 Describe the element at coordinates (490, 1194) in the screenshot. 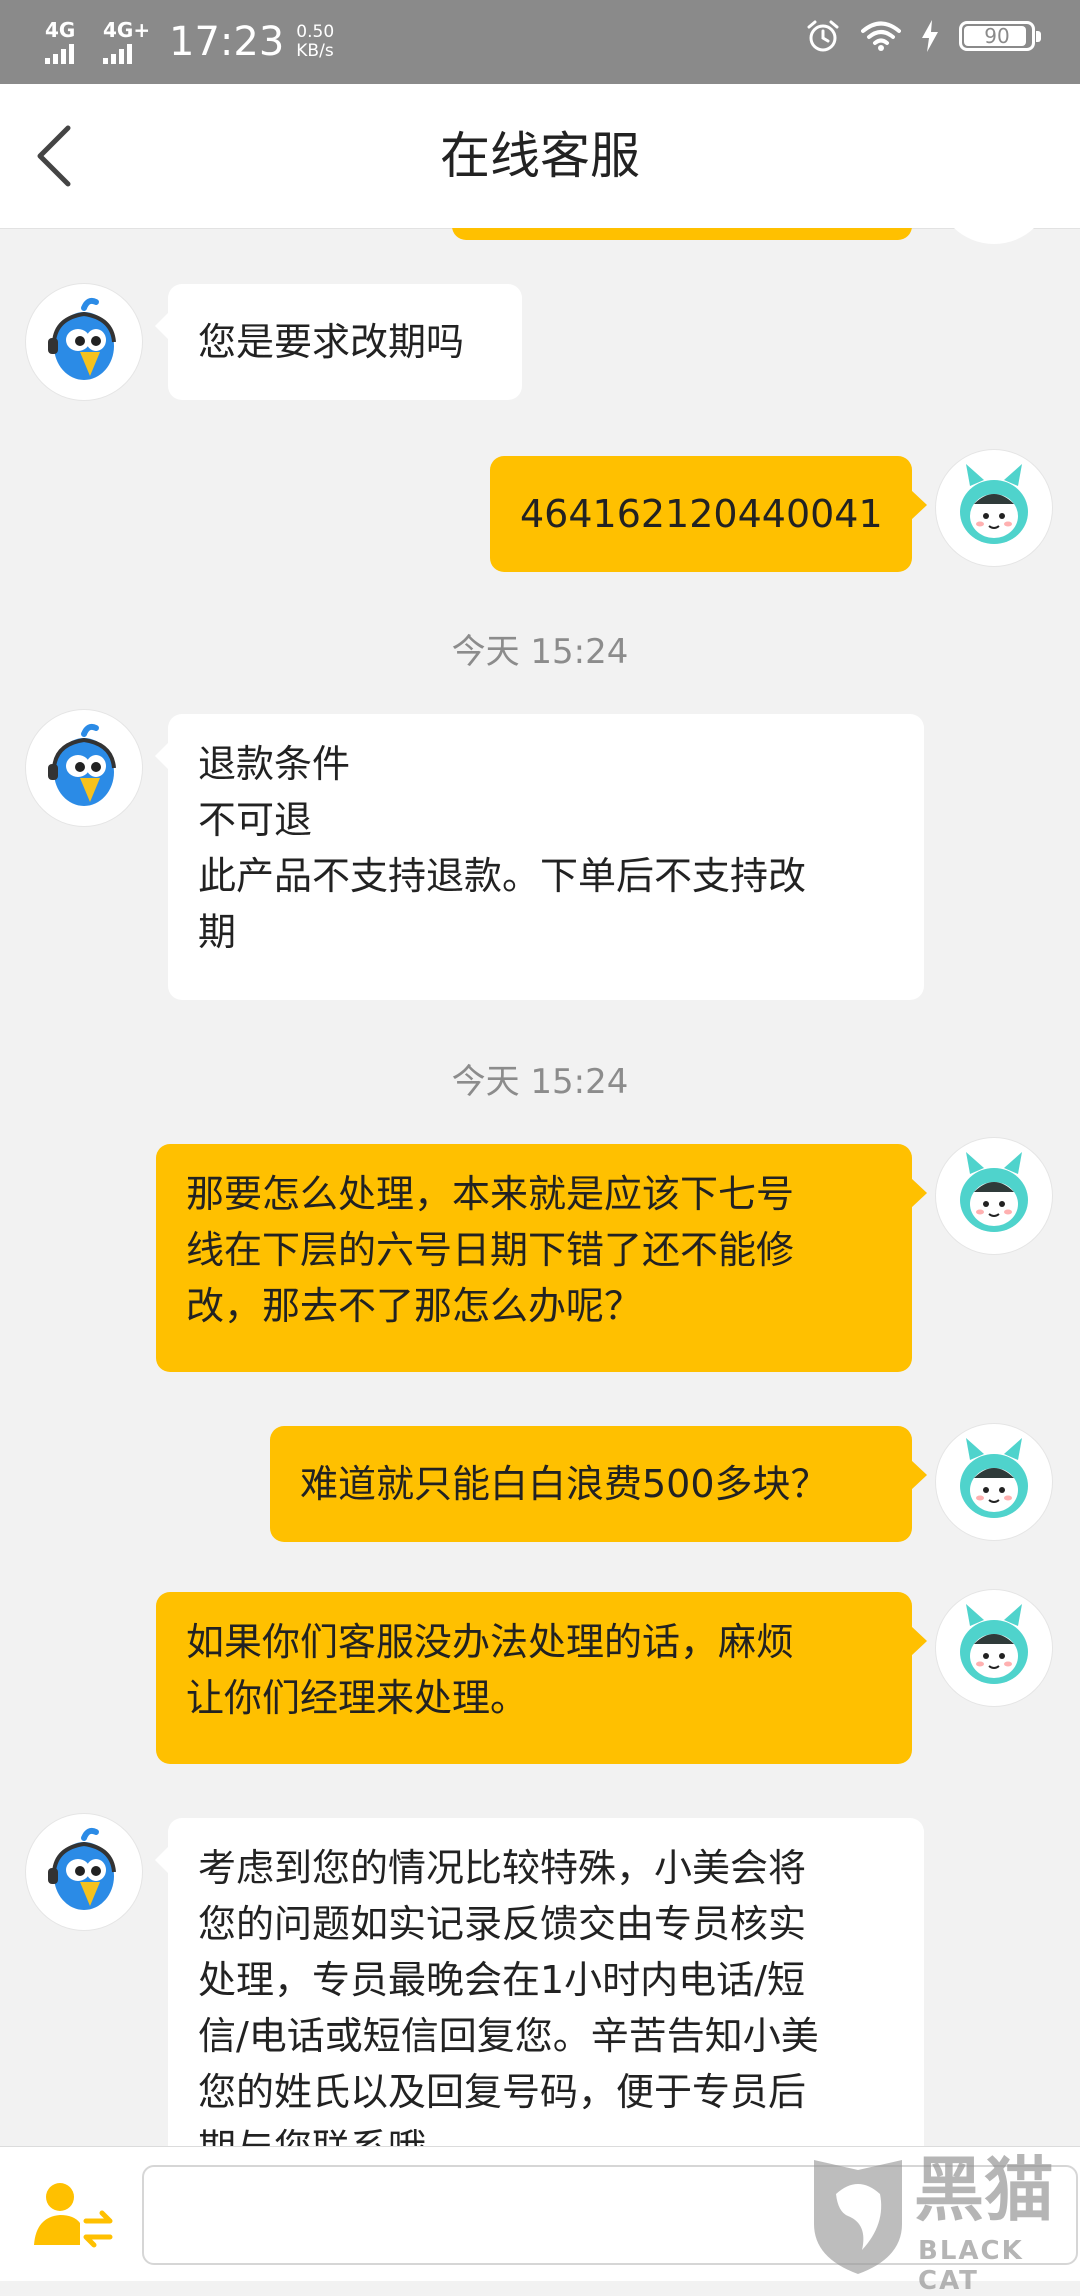

I see `message-line: 那要怎么处理，本来就是应该下七号` at that location.